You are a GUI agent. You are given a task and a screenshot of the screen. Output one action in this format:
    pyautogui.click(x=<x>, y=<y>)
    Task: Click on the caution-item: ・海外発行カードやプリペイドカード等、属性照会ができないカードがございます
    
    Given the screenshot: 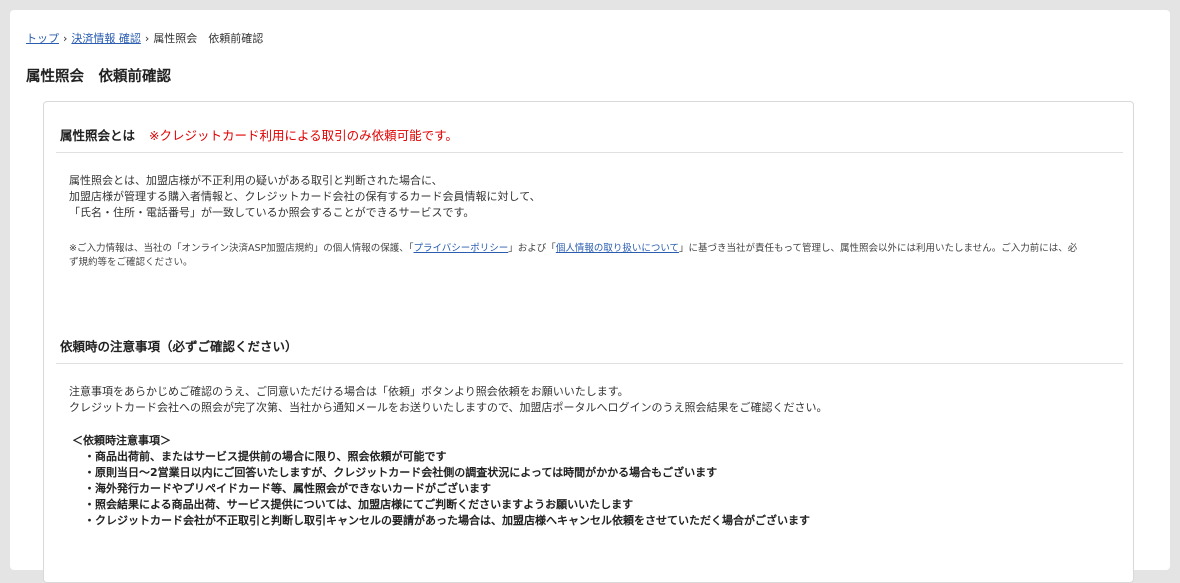 What is the action you would take?
    pyautogui.click(x=287, y=488)
    